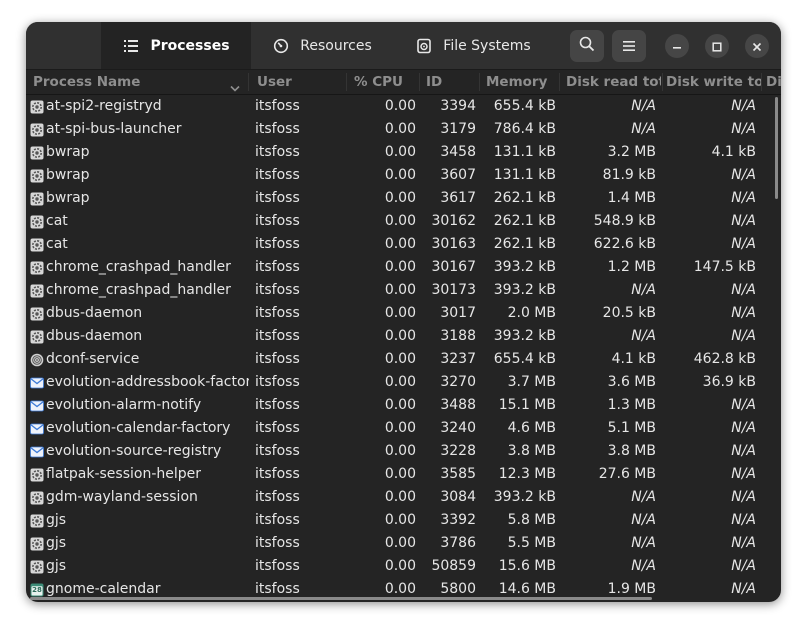  Describe the element at coordinates (451, 82) in the screenshot. I see `column-id: ID` at that location.